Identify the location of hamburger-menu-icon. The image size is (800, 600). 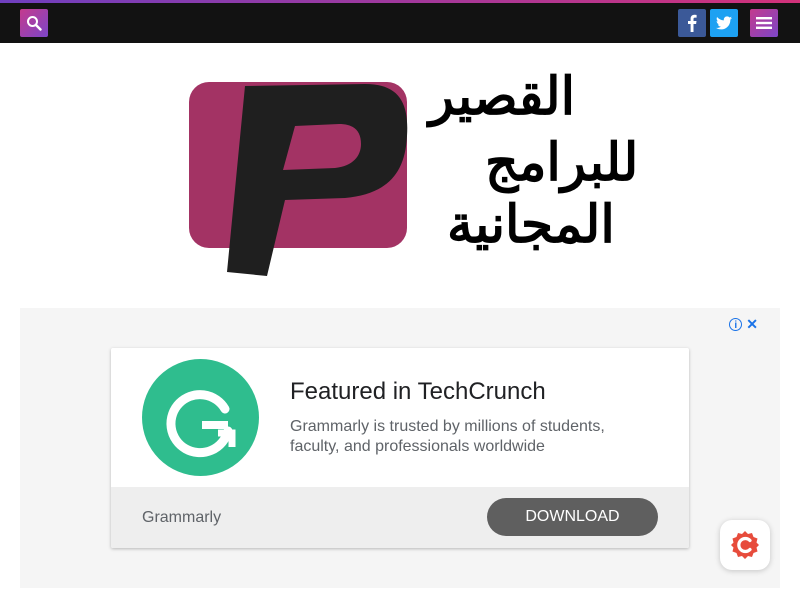
(764, 23).